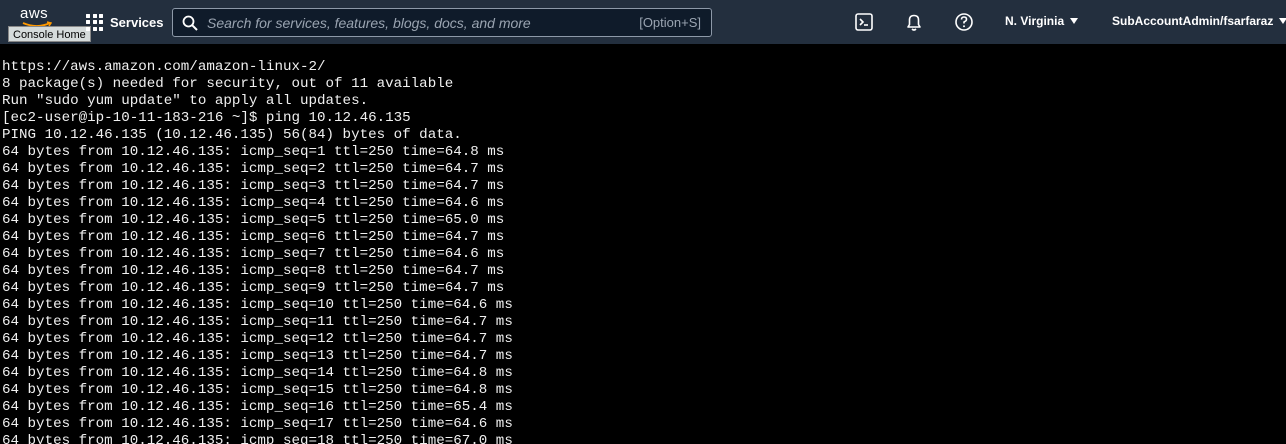  Describe the element at coordinates (164, 67) in the screenshot. I see `terminal-line: https://aws.amazon.com/amazon-linux-2/` at that location.